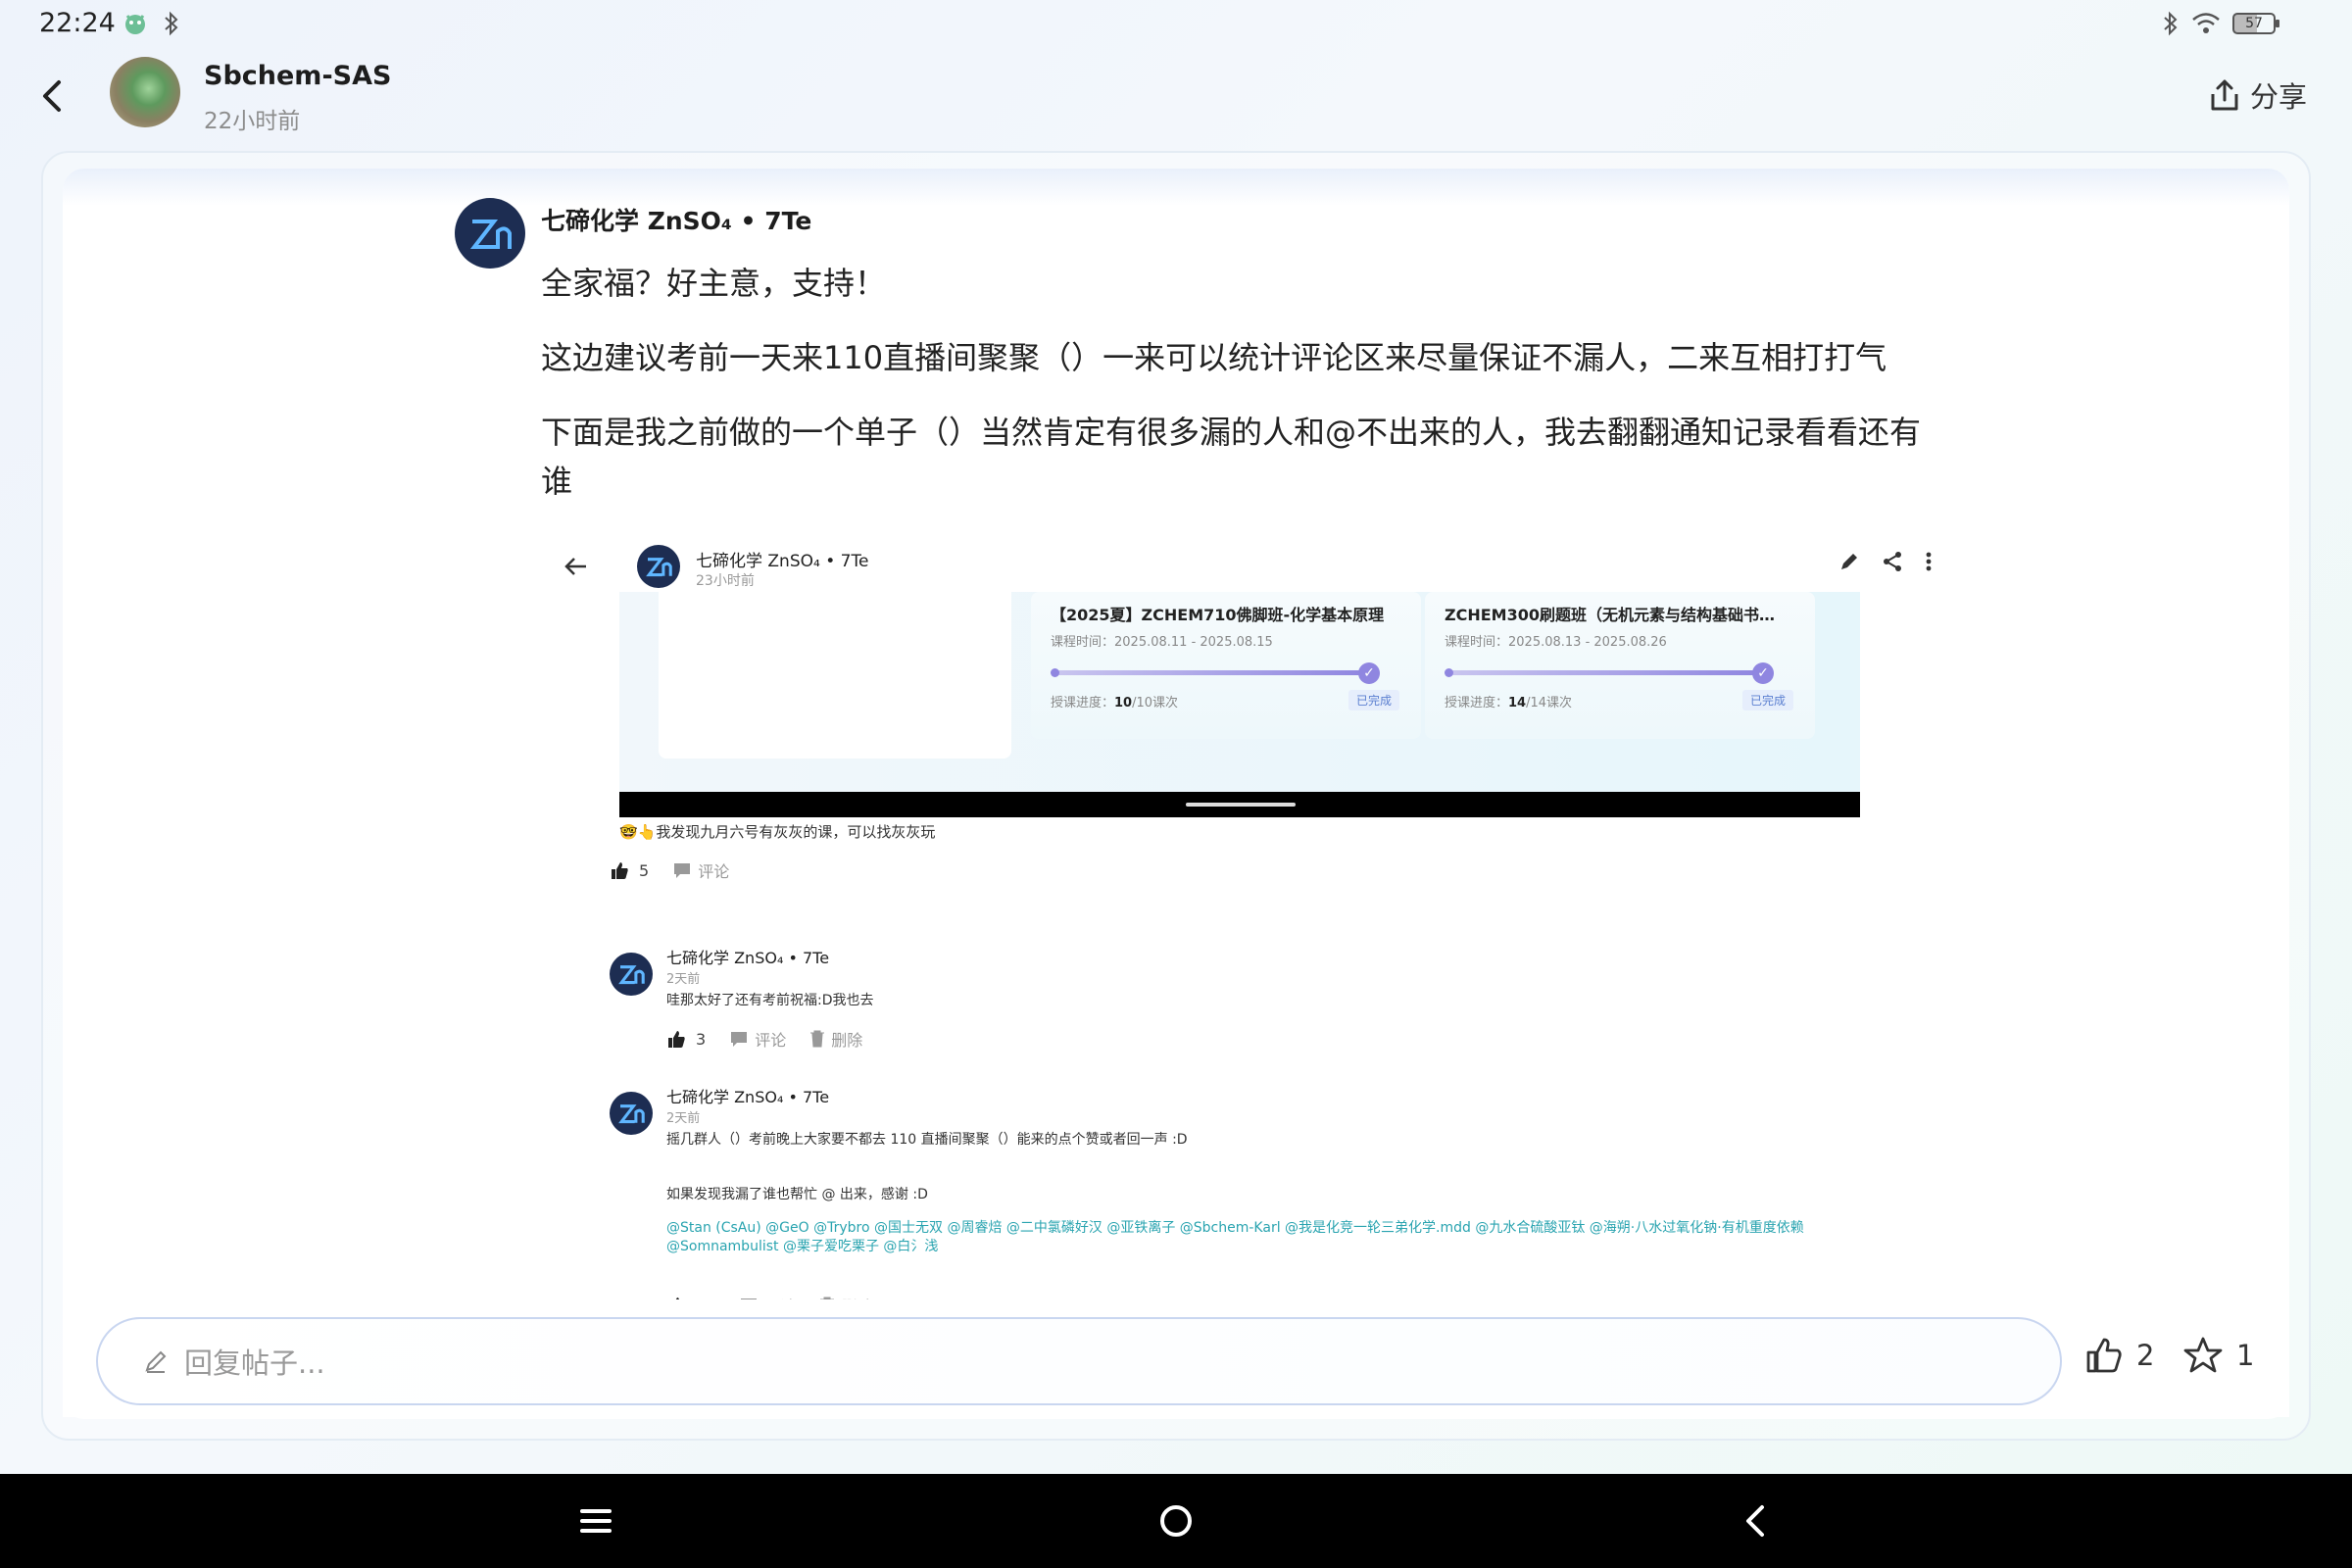  Describe the element at coordinates (714, 283) in the screenshot. I see `post-paragraph: 全家福？好主意，支持！` at that location.